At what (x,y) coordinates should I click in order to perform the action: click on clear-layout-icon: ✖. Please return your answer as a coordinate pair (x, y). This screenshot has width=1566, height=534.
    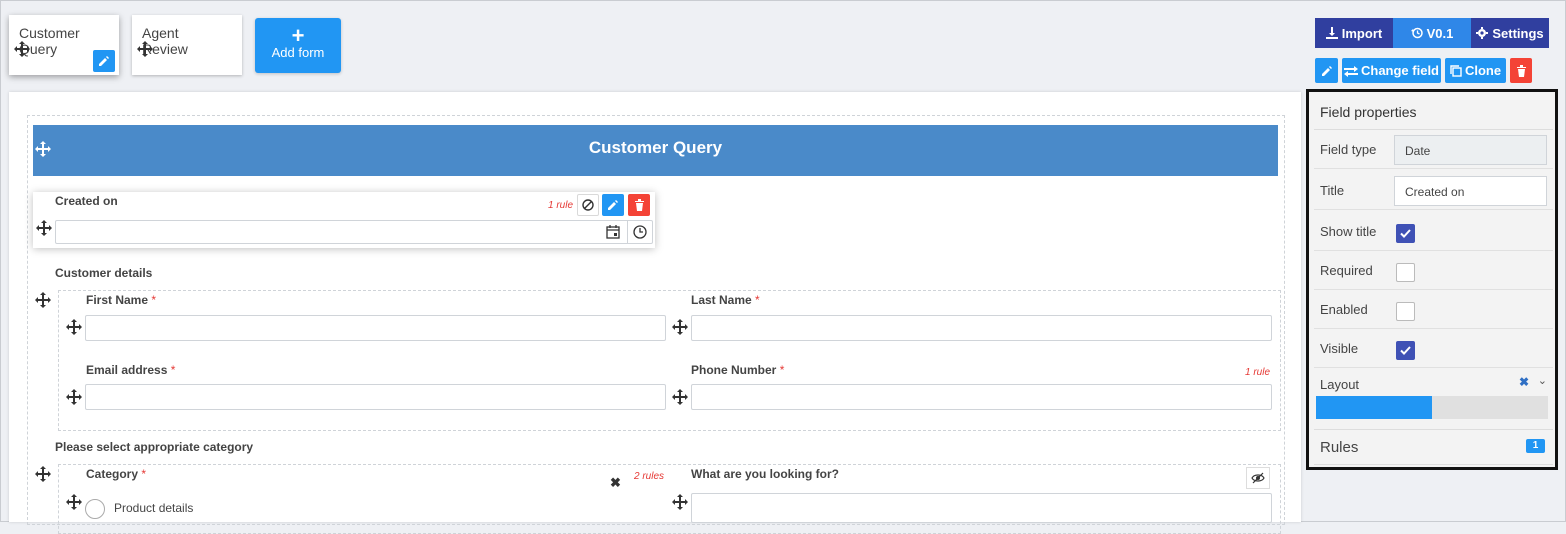
    Looking at the image, I should click on (1524, 382).